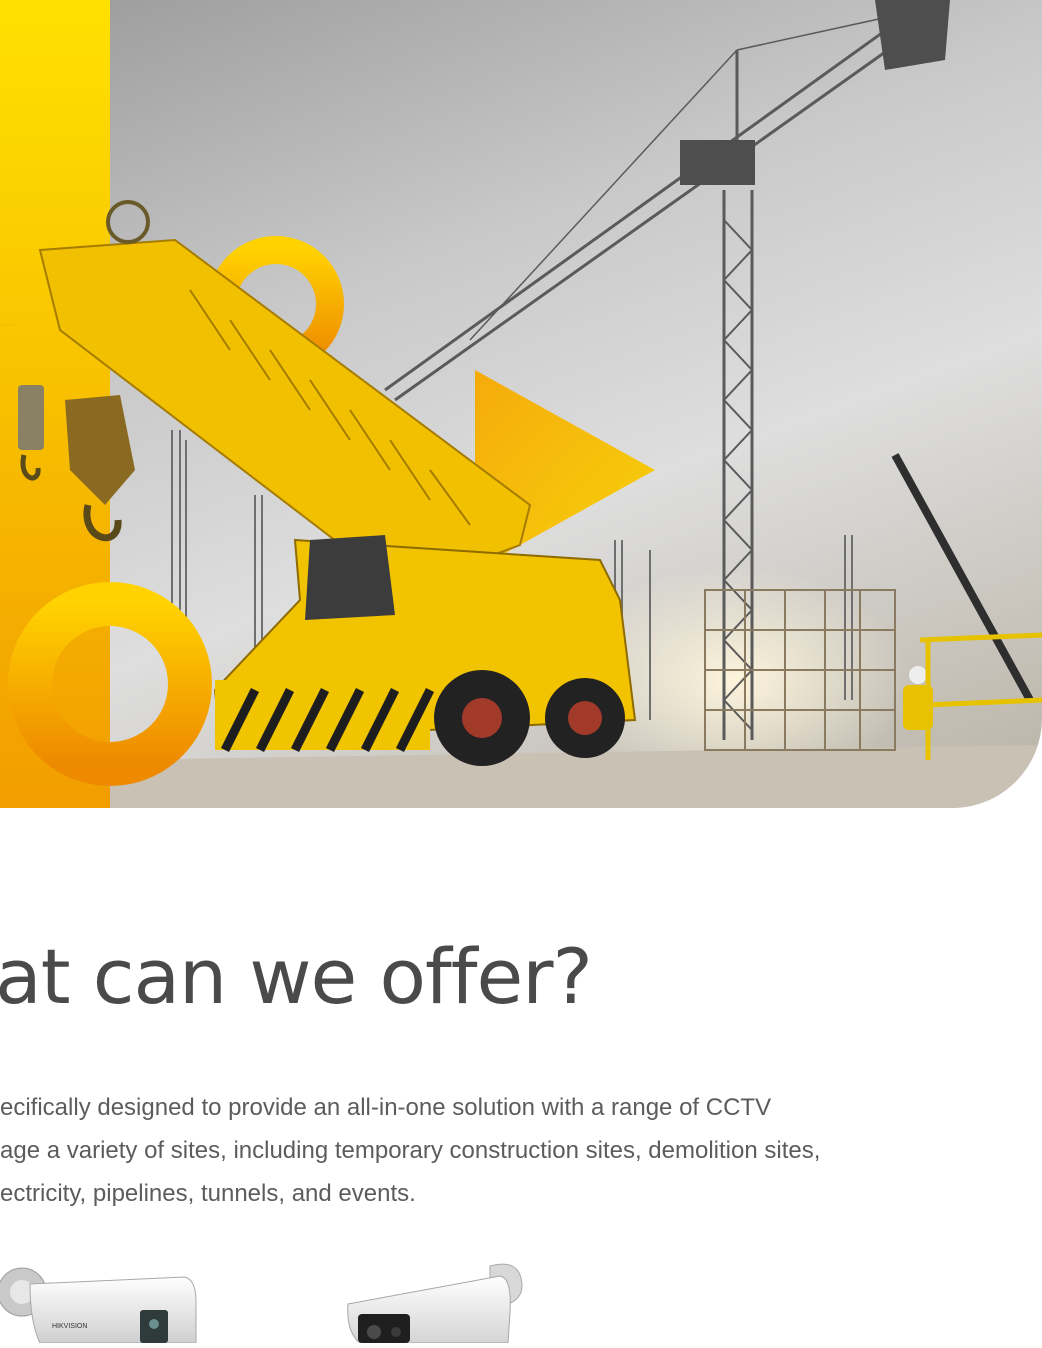  What do you see at coordinates (69, 1326) in the screenshot?
I see `camera-brand-label: HIKVISION` at bounding box center [69, 1326].